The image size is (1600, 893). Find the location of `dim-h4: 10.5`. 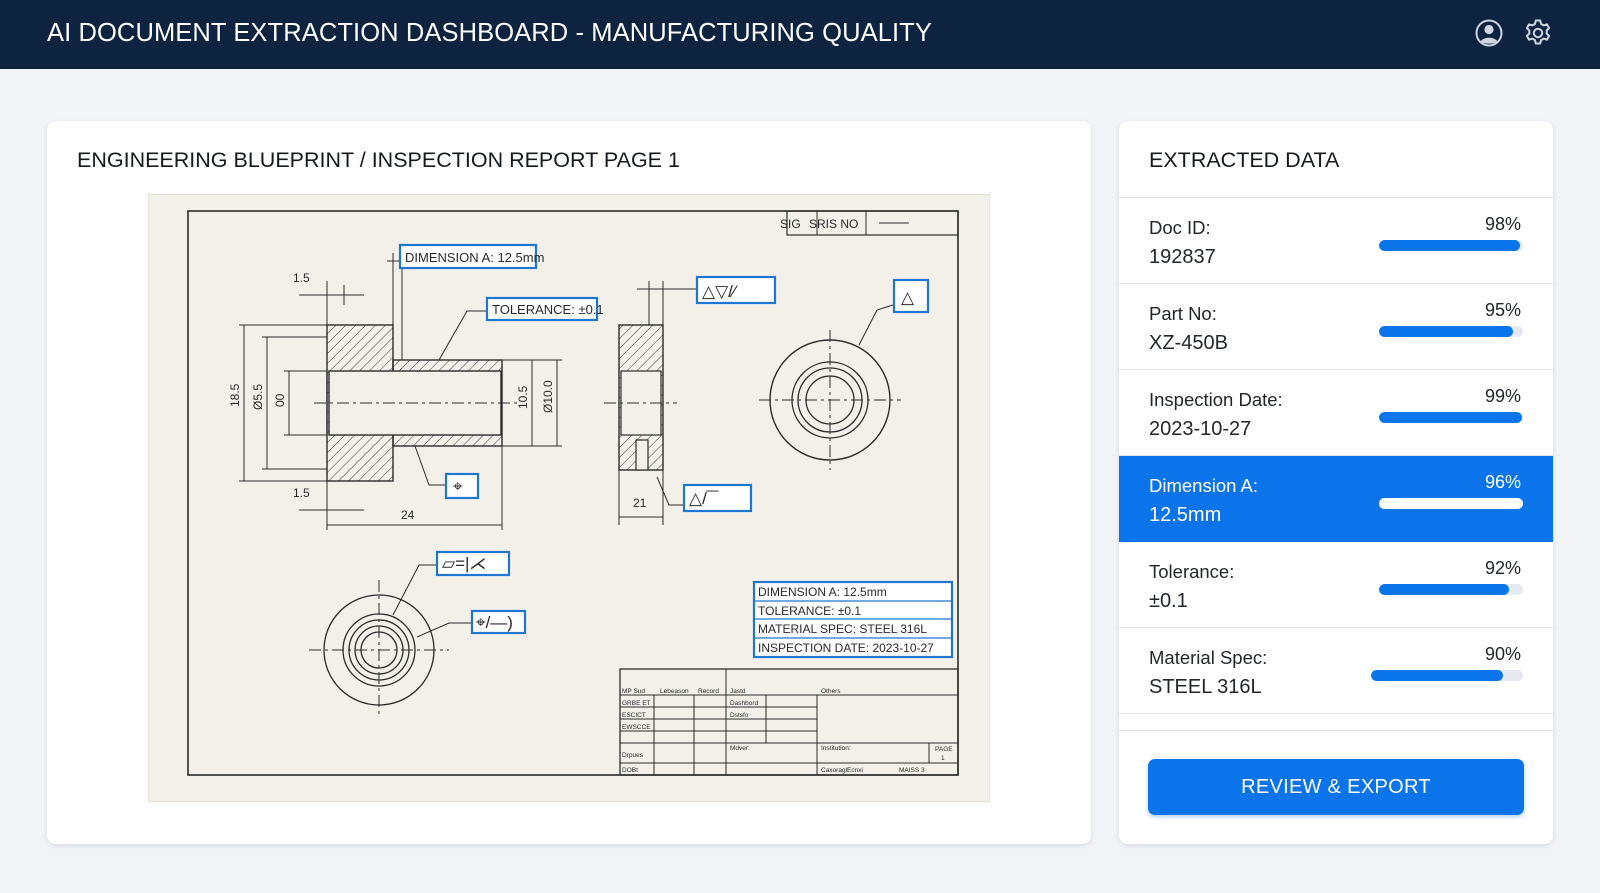

dim-h4: 10.5 is located at coordinates (523, 397).